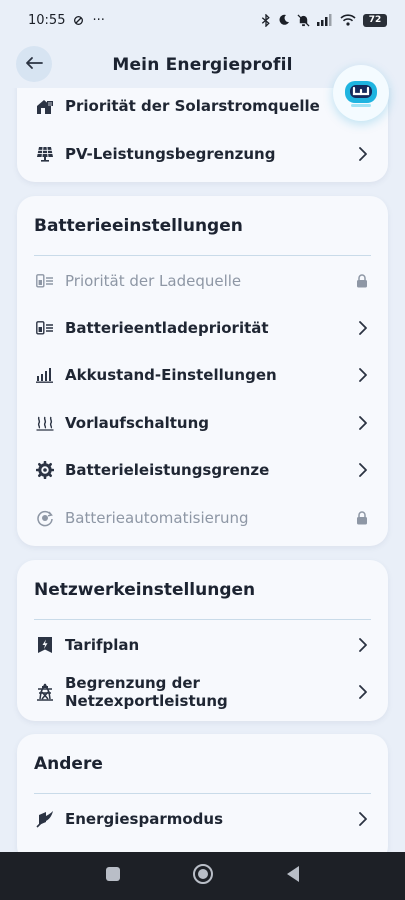 This screenshot has height=900, width=405. Describe the element at coordinates (45, 375) in the screenshot. I see `bars-level-icon` at that location.